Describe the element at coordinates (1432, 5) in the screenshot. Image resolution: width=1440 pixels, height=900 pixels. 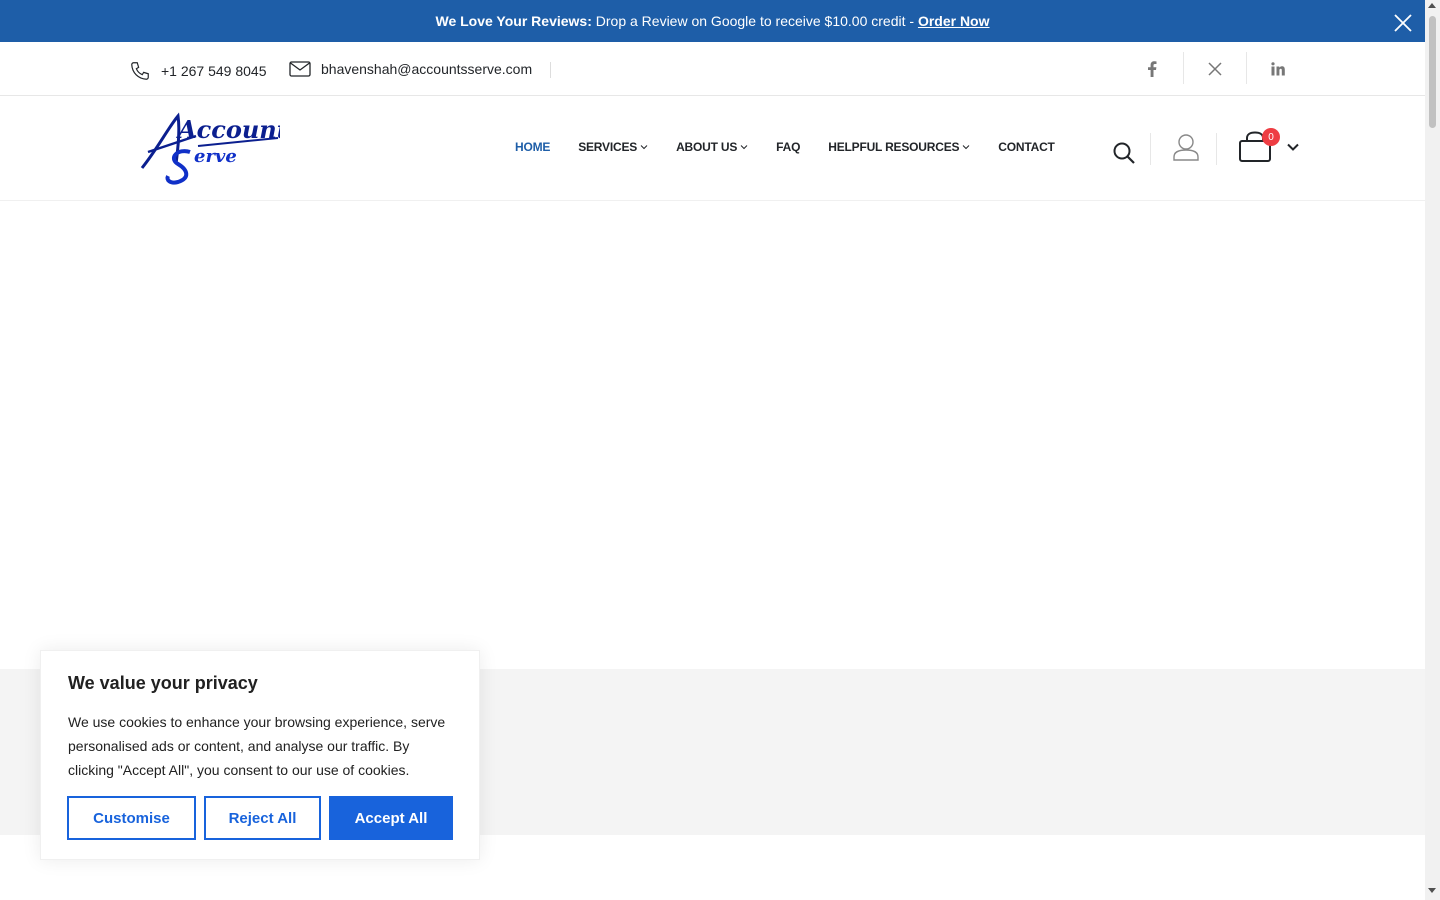
I see `scroll-up-arrow-icon` at that location.